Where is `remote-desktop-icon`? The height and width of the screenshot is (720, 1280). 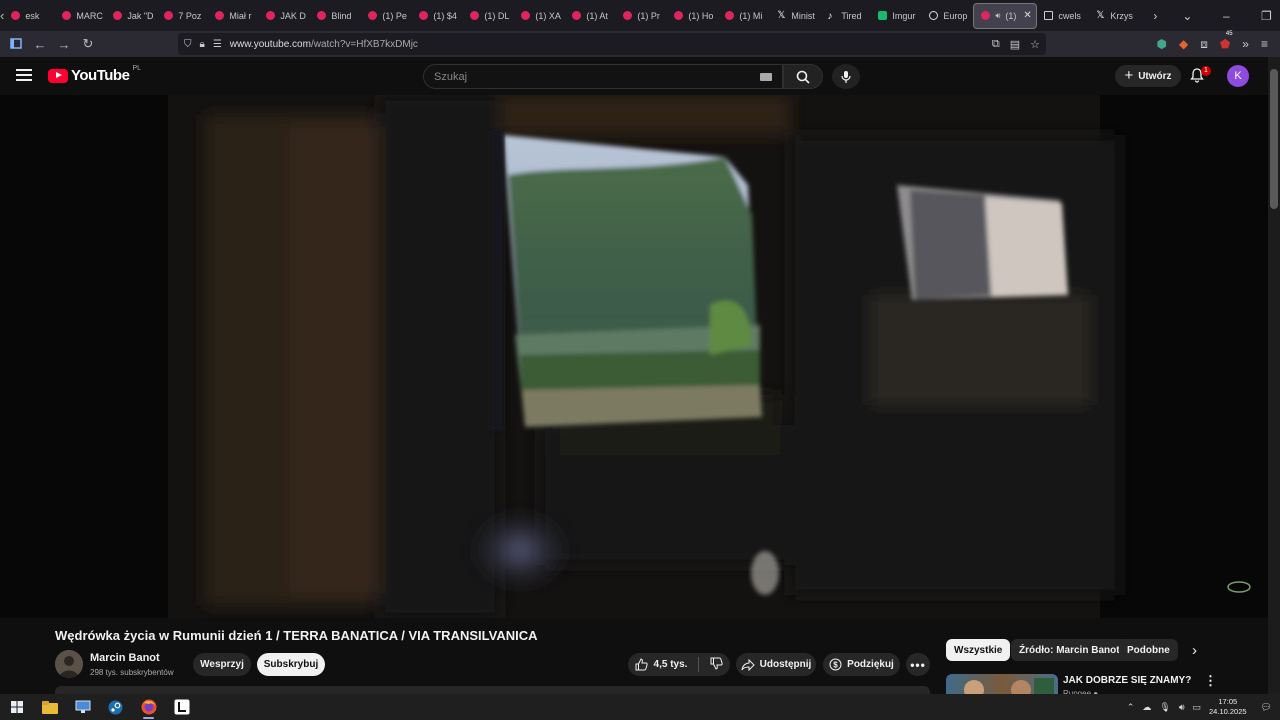
remote-desktop-icon is located at coordinates (82, 707).